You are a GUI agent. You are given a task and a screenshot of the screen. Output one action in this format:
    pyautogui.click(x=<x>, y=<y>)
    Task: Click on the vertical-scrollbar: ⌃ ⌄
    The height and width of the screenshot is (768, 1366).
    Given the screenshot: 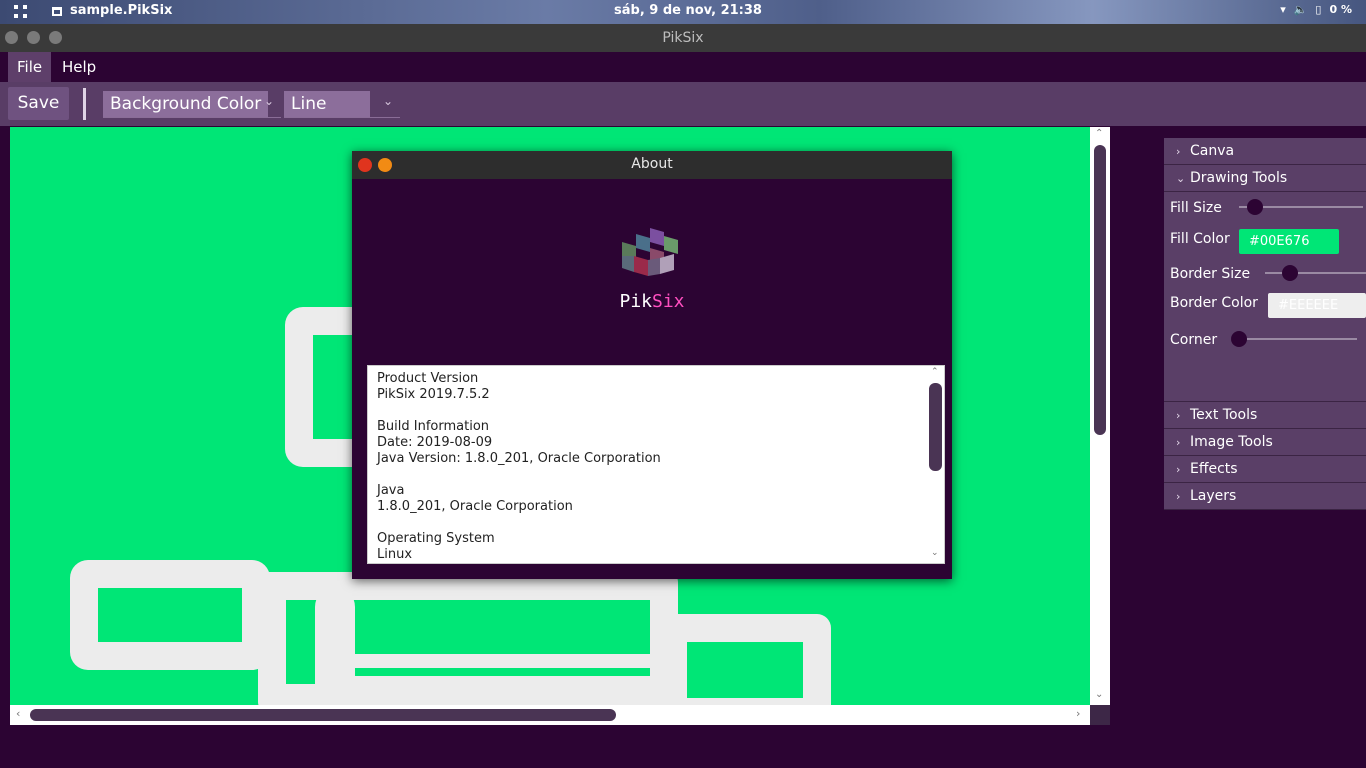 What is the action you would take?
    pyautogui.click(x=1100, y=416)
    